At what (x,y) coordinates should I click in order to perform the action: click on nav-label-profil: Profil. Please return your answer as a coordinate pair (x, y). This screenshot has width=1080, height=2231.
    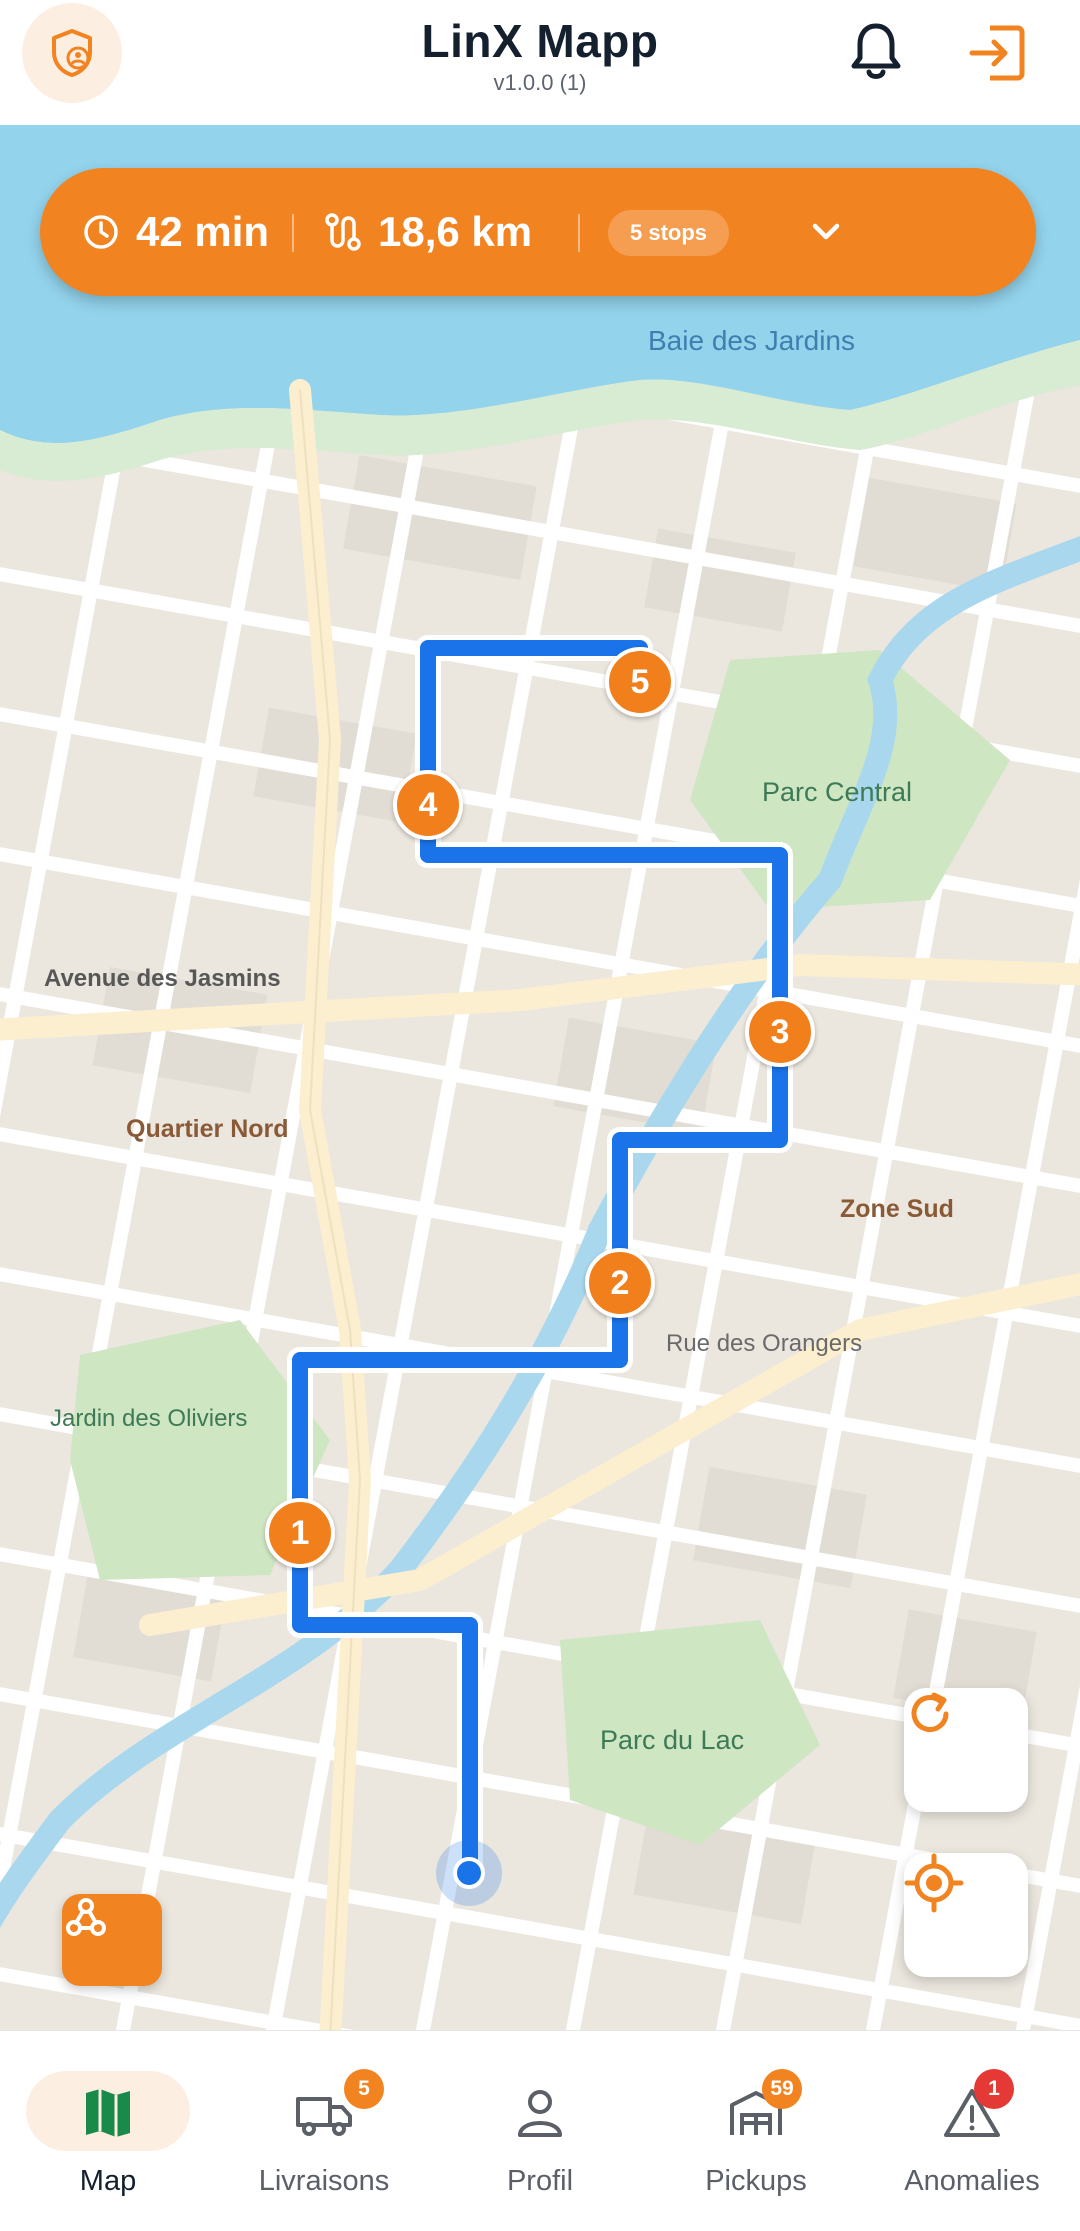
    Looking at the image, I should click on (540, 2181).